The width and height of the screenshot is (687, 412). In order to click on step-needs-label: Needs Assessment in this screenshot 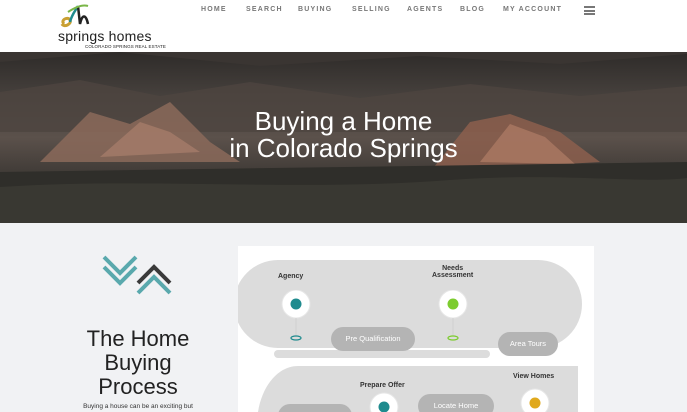, I will do `click(452, 272)`.